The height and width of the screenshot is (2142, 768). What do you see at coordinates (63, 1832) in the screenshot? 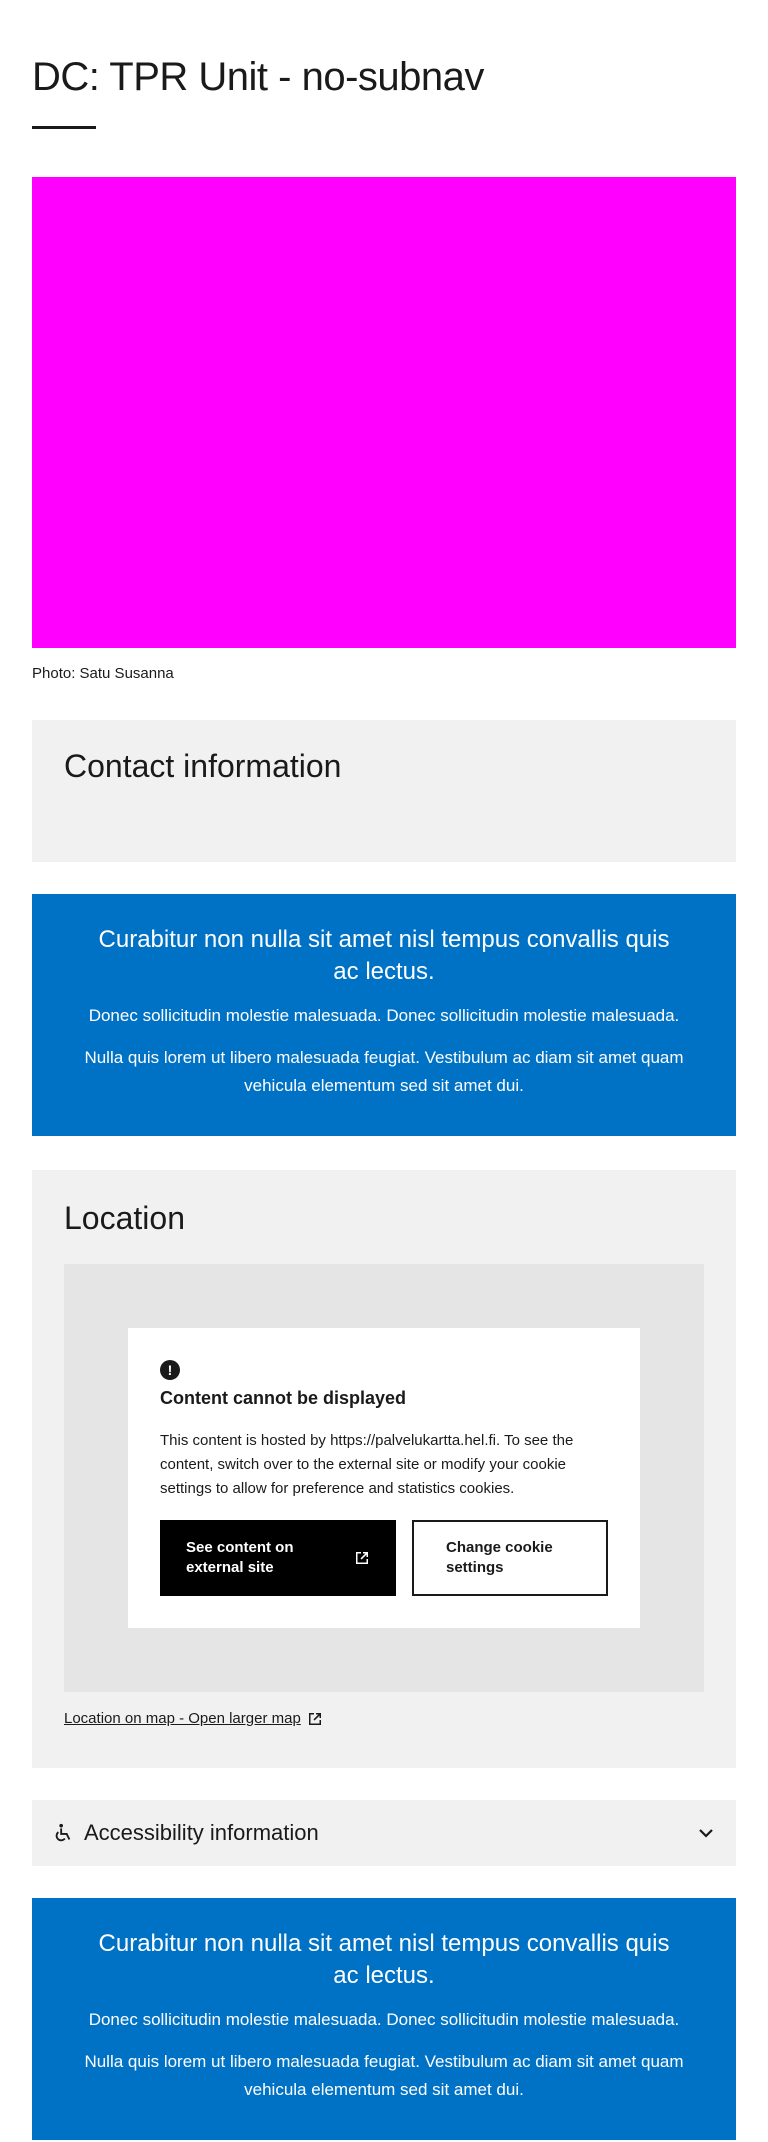
I see `wheelchair-icon` at bounding box center [63, 1832].